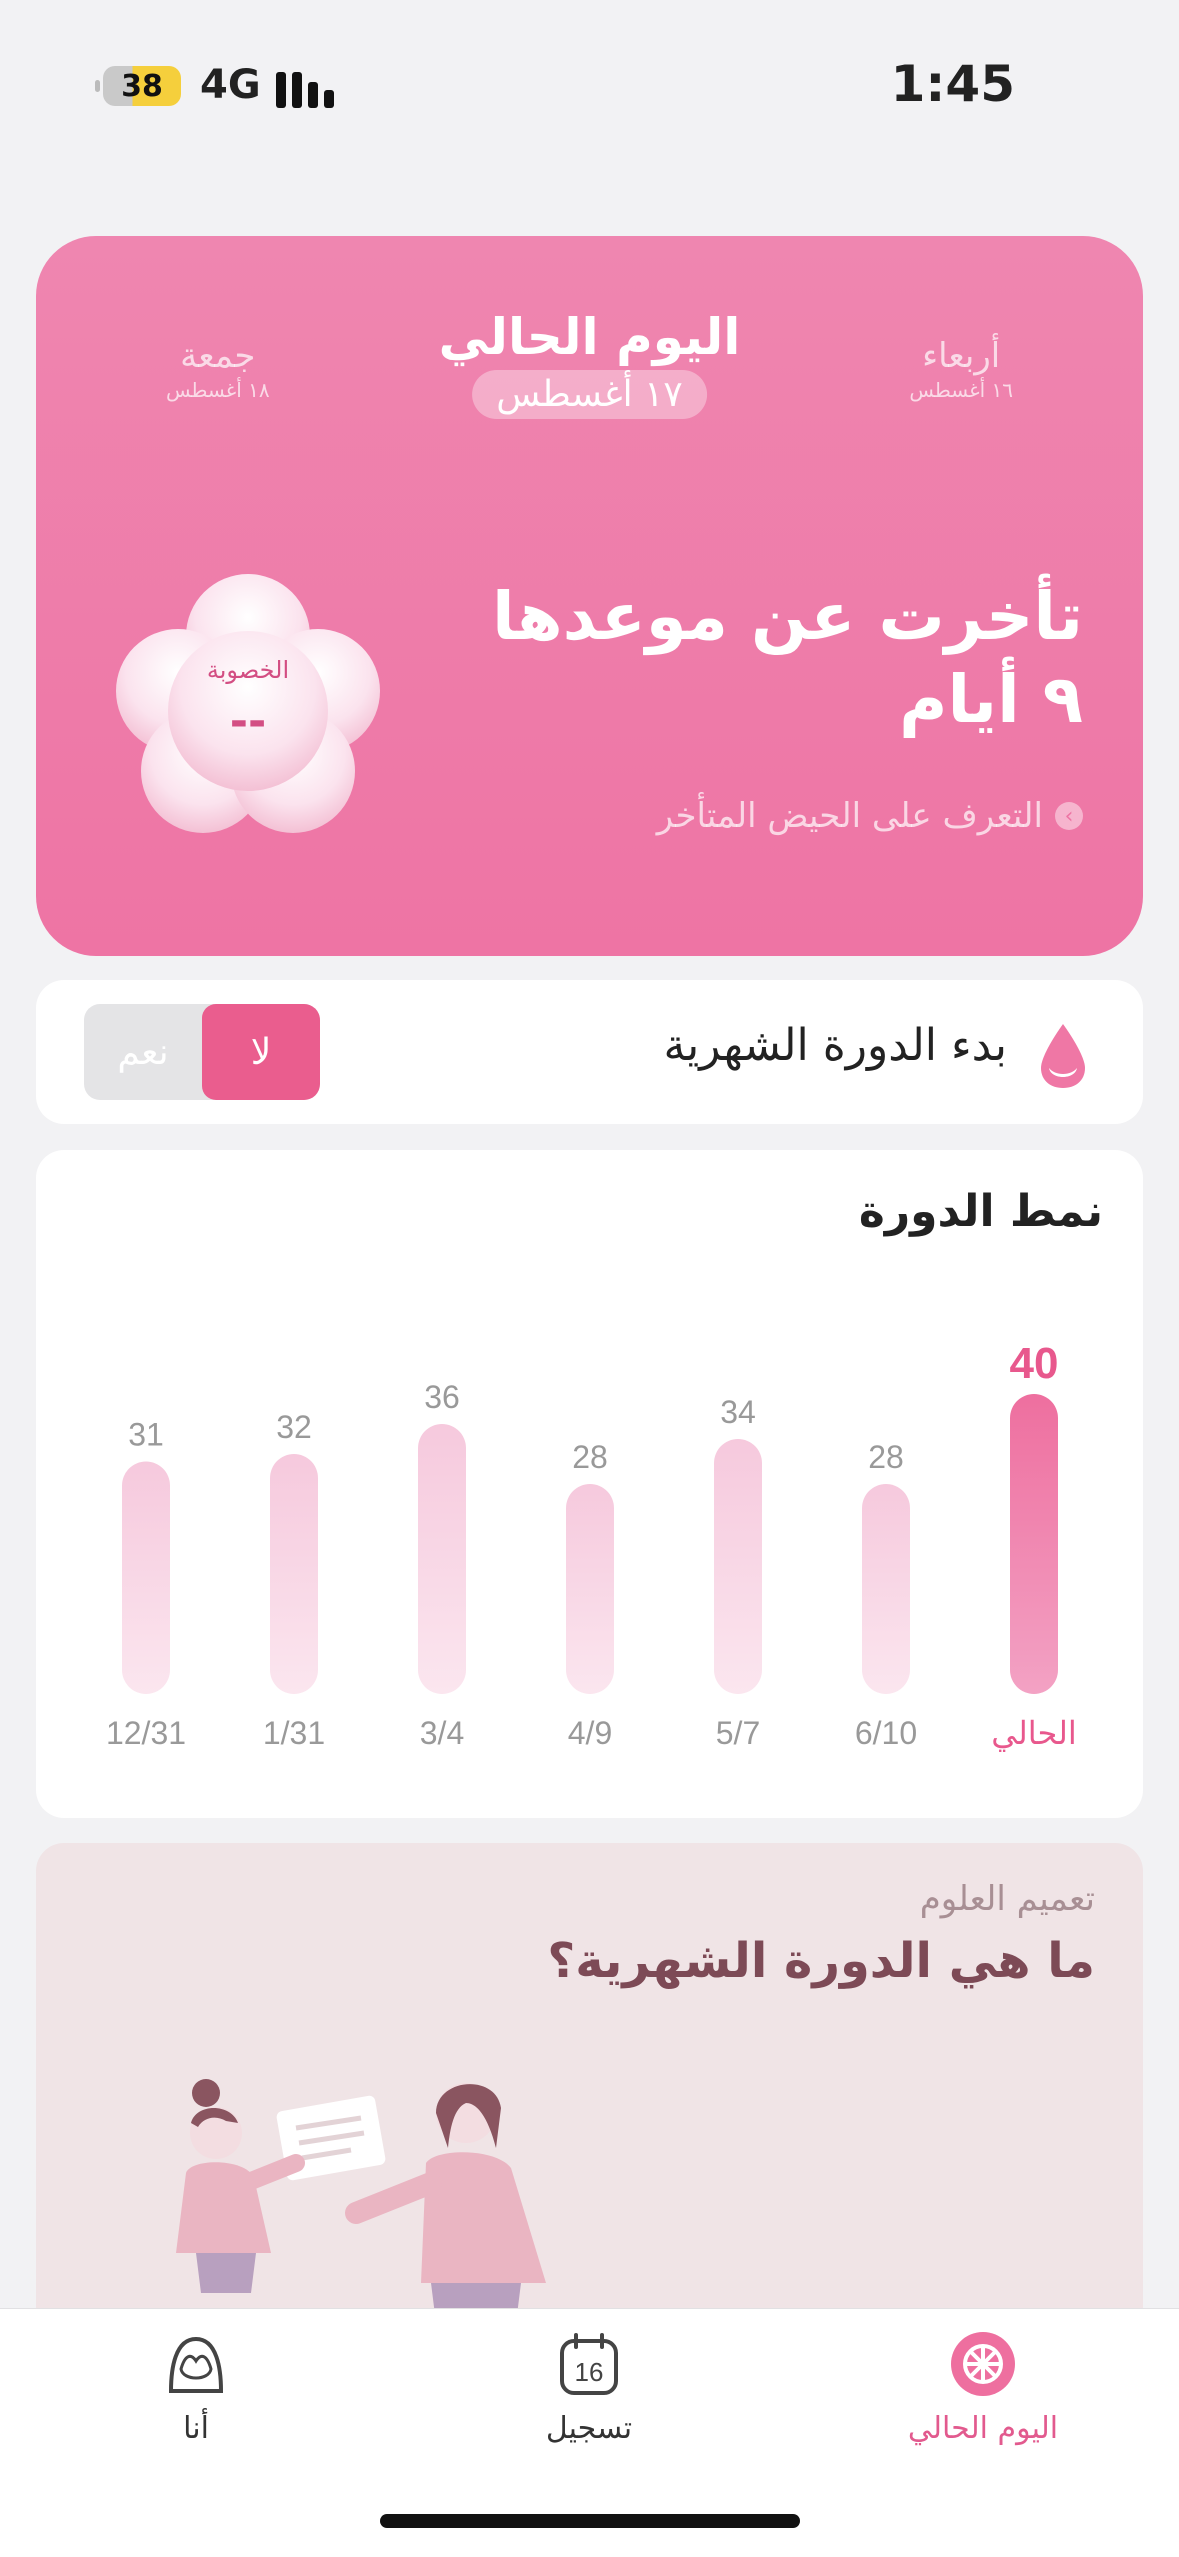 The height and width of the screenshot is (2557, 1179). What do you see at coordinates (196, 2364) in the screenshot?
I see `profile-icon` at bounding box center [196, 2364].